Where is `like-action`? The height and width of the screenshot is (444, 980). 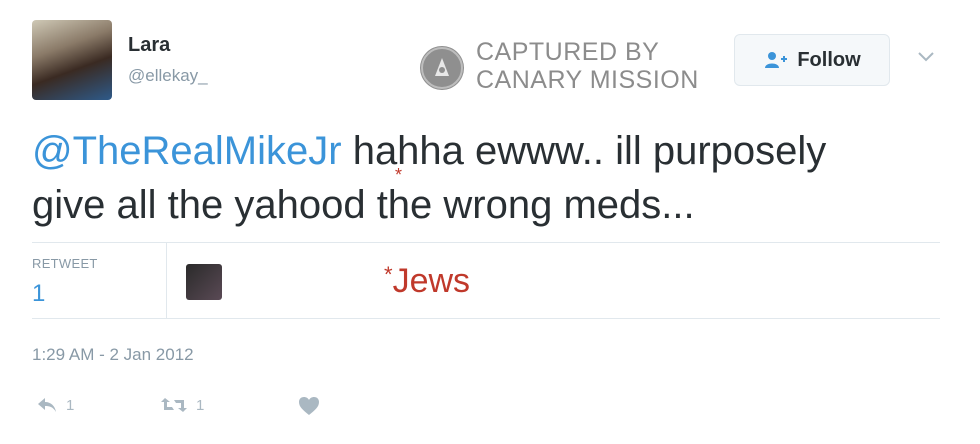 like-action is located at coordinates (309, 406).